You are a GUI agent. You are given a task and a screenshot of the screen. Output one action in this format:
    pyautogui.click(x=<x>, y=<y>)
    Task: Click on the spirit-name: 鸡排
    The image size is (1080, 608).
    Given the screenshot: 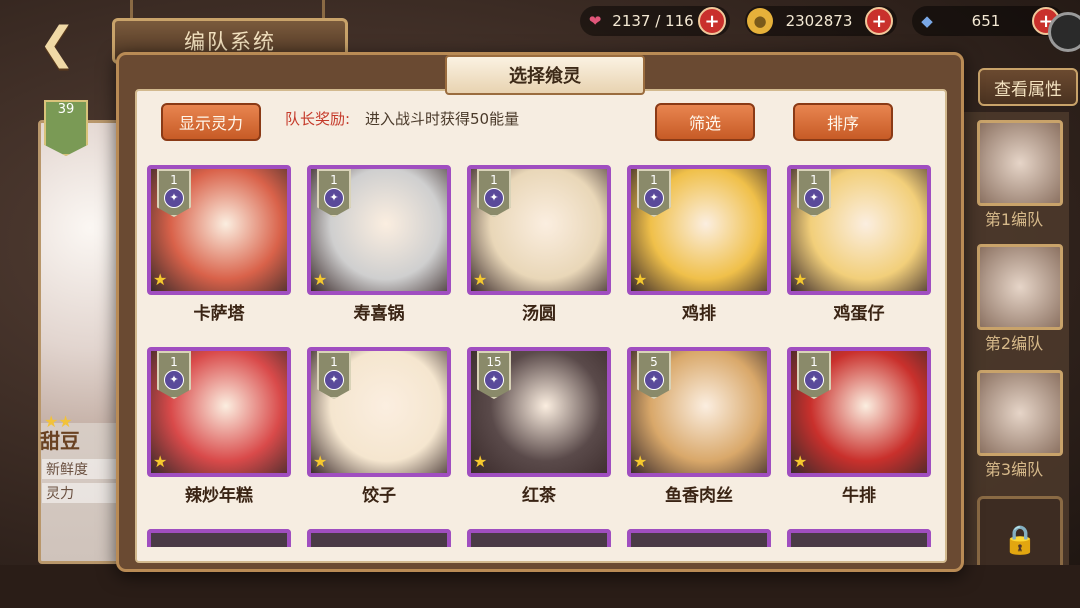 What is the action you would take?
    pyautogui.click(x=699, y=314)
    